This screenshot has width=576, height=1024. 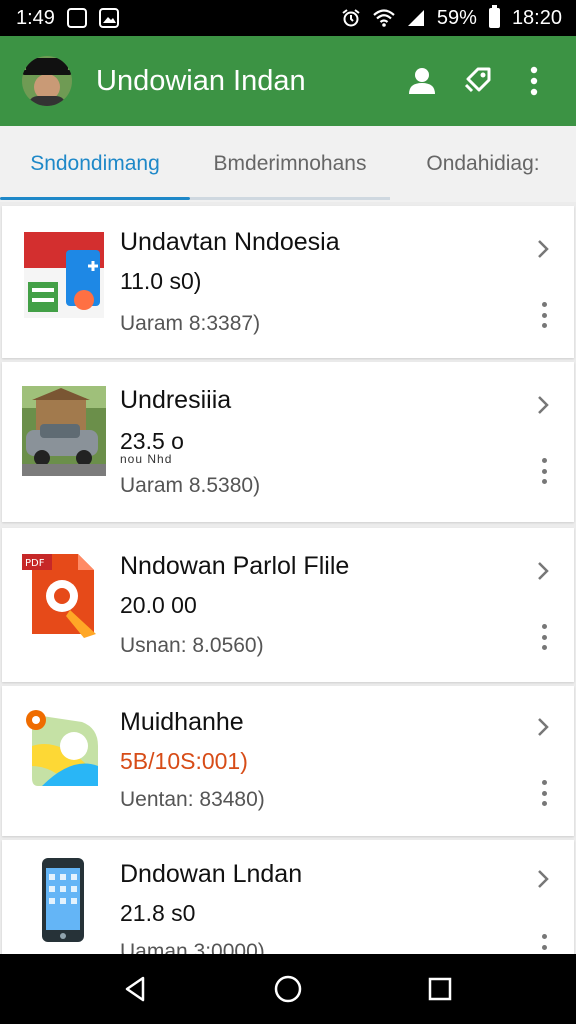 I want to click on back-button, so click(x=136, y=989).